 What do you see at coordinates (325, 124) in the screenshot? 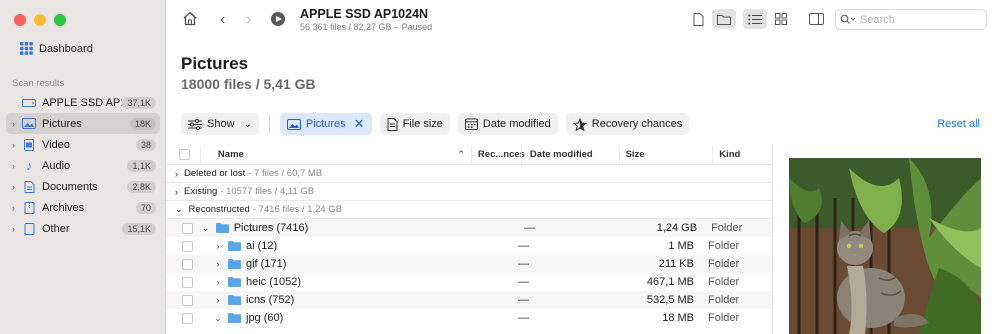
I see `pictures-filter-chip: Pictures ✕` at bounding box center [325, 124].